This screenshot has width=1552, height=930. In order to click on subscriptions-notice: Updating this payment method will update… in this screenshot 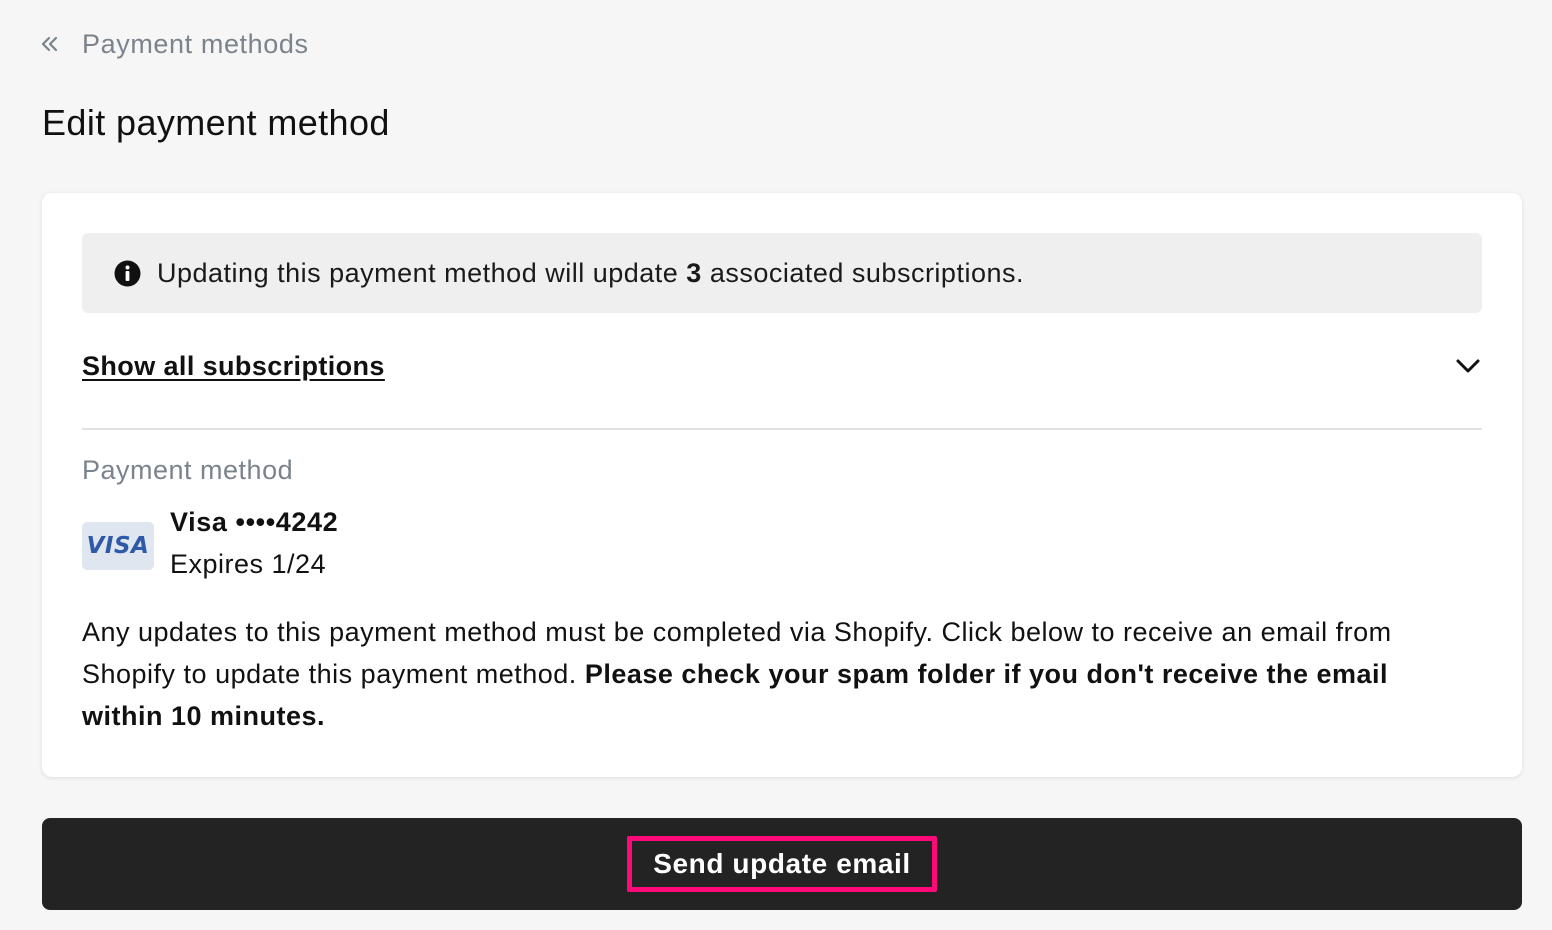, I will do `click(782, 273)`.